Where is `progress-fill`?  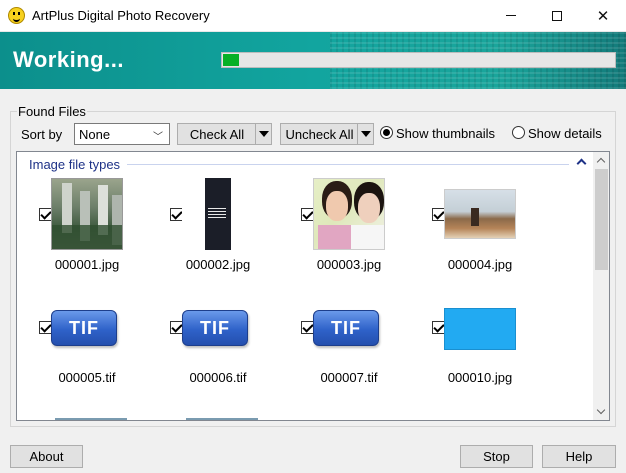 progress-fill is located at coordinates (231, 60).